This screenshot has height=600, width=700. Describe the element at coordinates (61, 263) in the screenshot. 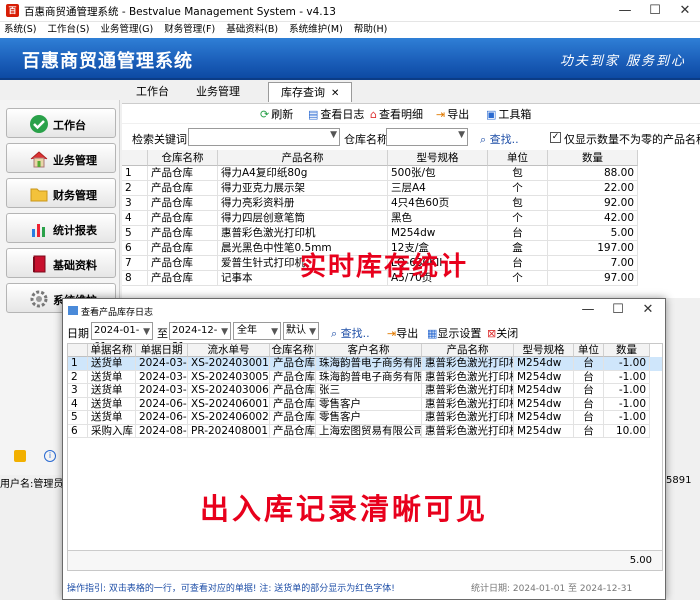

I see `nav-basic-data-button: 基础资料` at that location.